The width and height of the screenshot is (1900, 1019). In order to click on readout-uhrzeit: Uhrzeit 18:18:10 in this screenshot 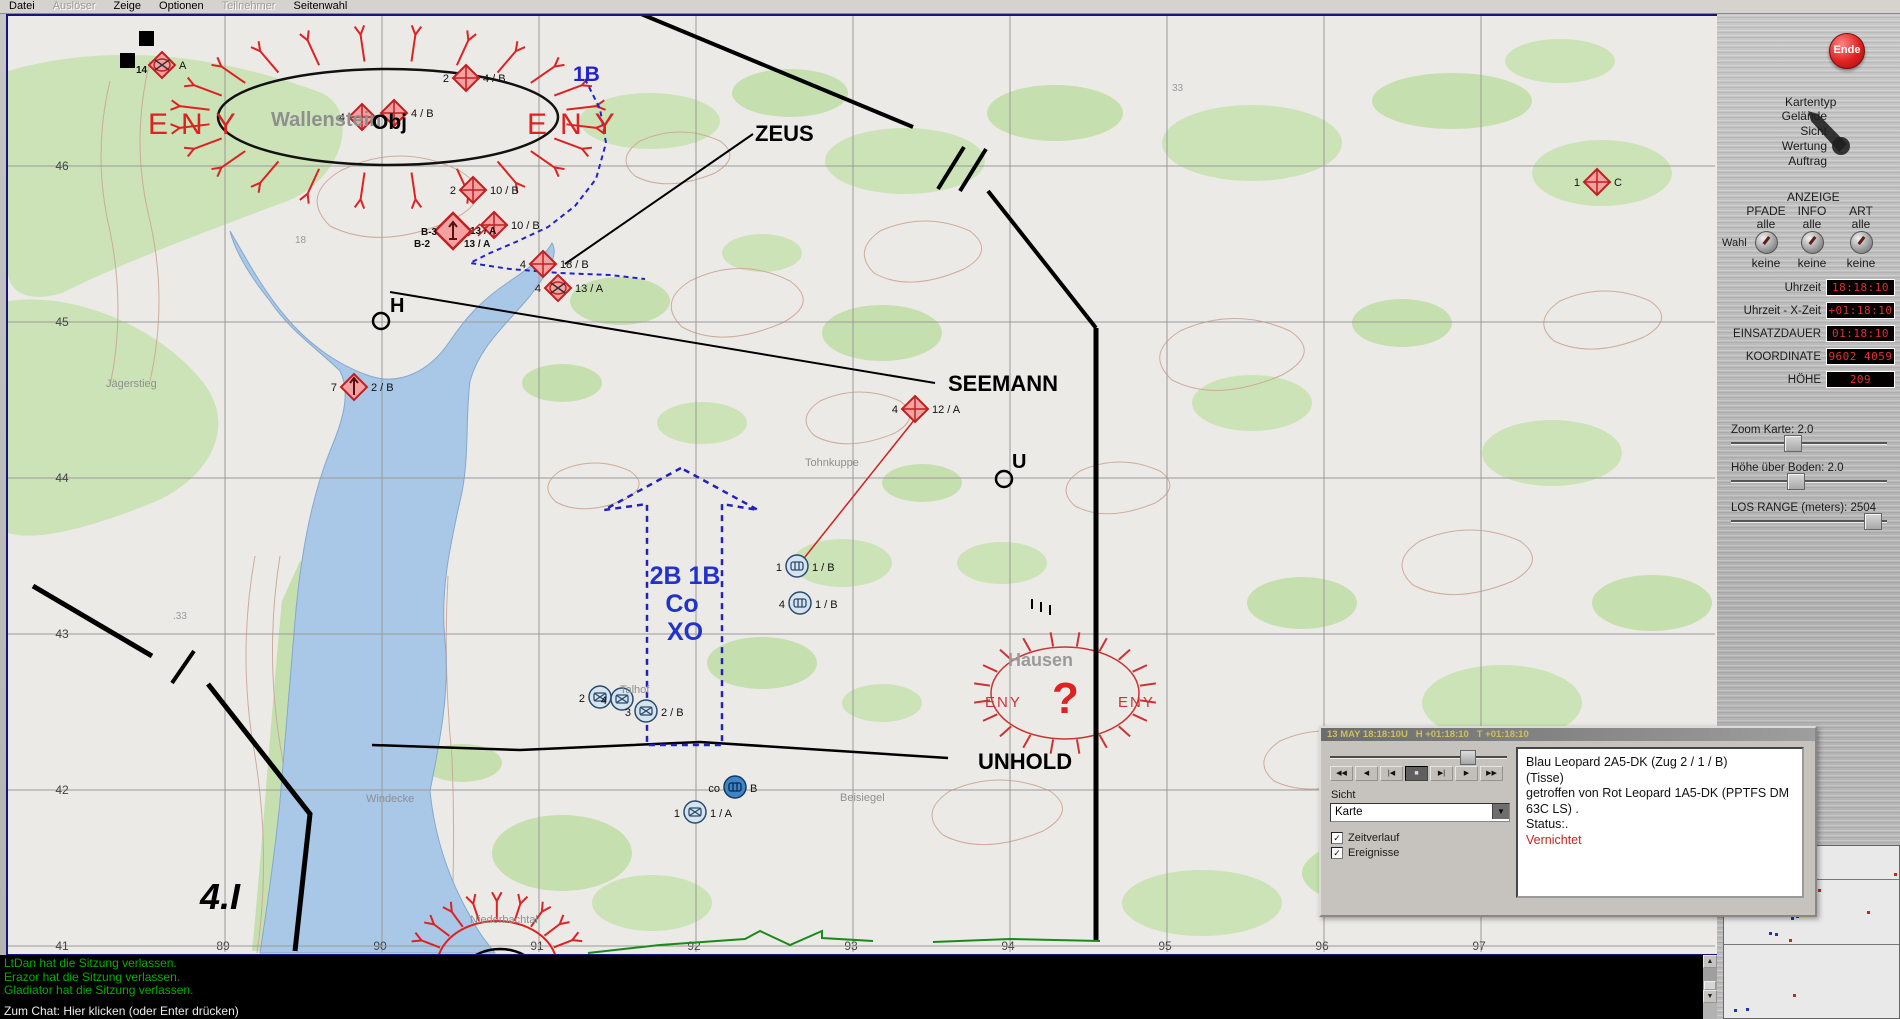, I will do `click(1806, 287)`.